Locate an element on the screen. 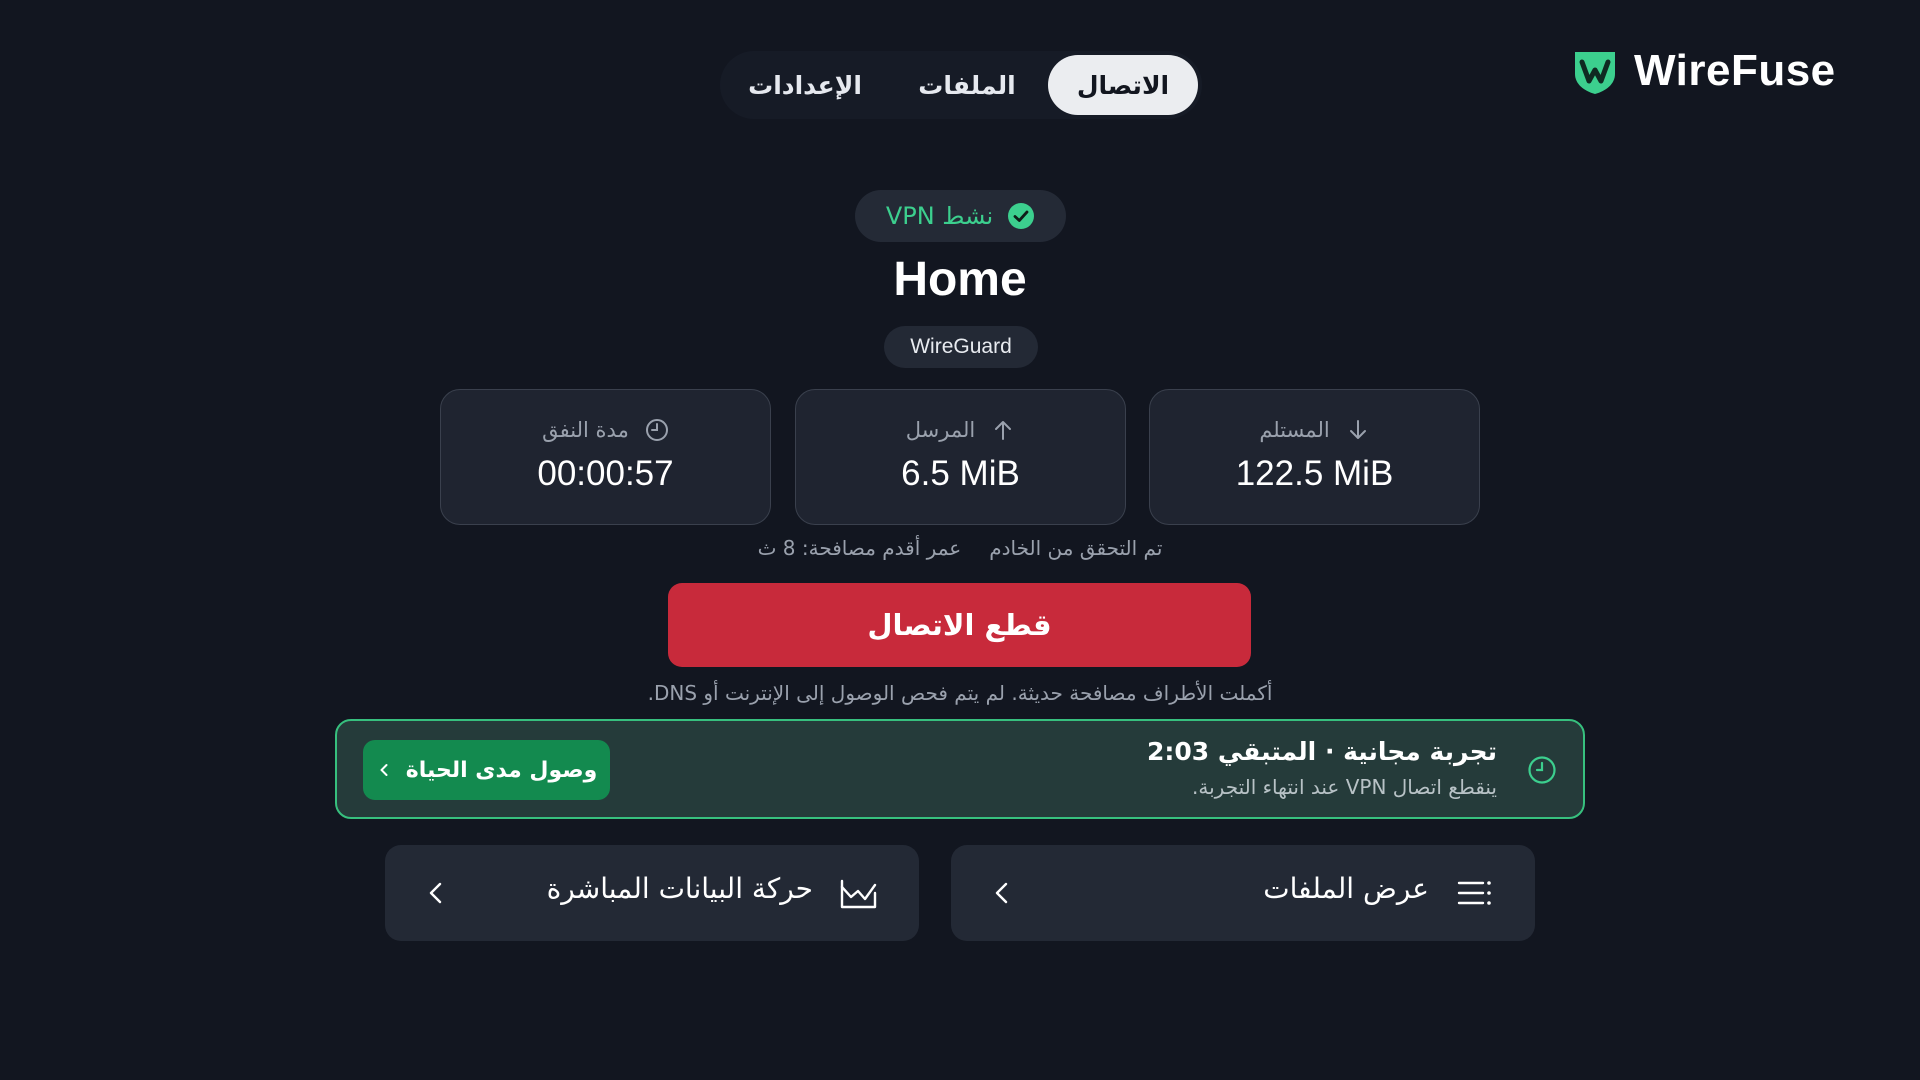  view-profiles-label: عرض الملفات is located at coordinates (1346, 888).